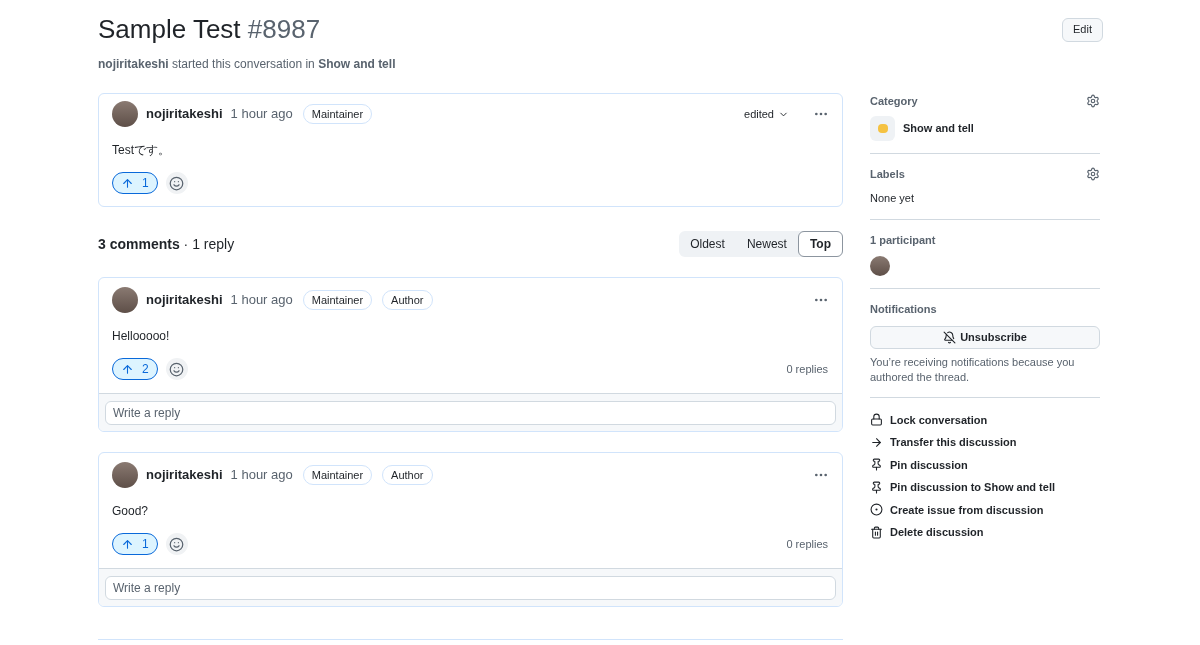 The image size is (1200, 645). What do you see at coordinates (766, 244) in the screenshot?
I see `sort-tab: Newest` at bounding box center [766, 244].